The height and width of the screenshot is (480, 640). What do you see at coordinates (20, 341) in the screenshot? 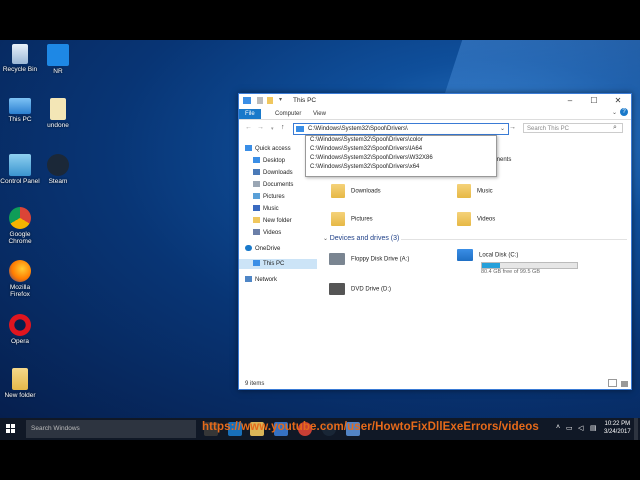
I see `desktop-icon-label: Opera` at bounding box center [20, 341].